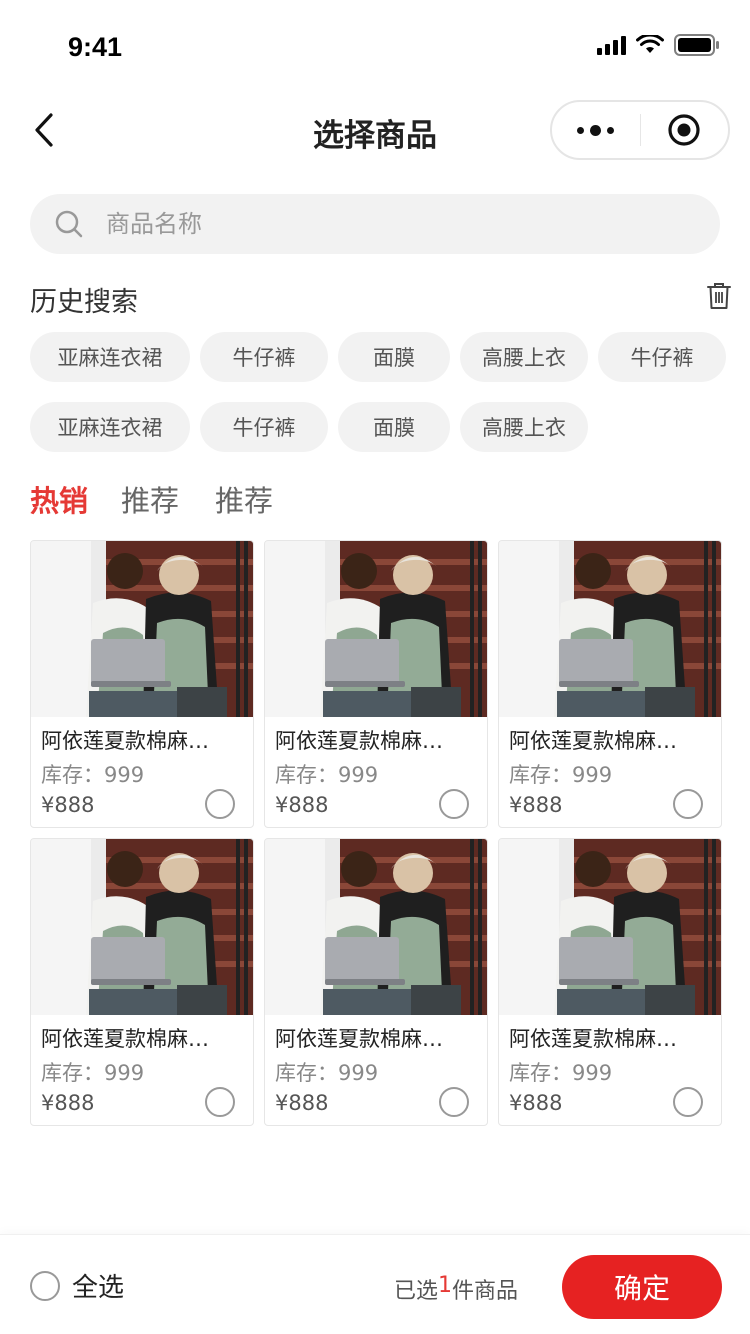 The height and width of the screenshot is (1334, 750). I want to click on tab-hot: 热销, so click(59, 499).